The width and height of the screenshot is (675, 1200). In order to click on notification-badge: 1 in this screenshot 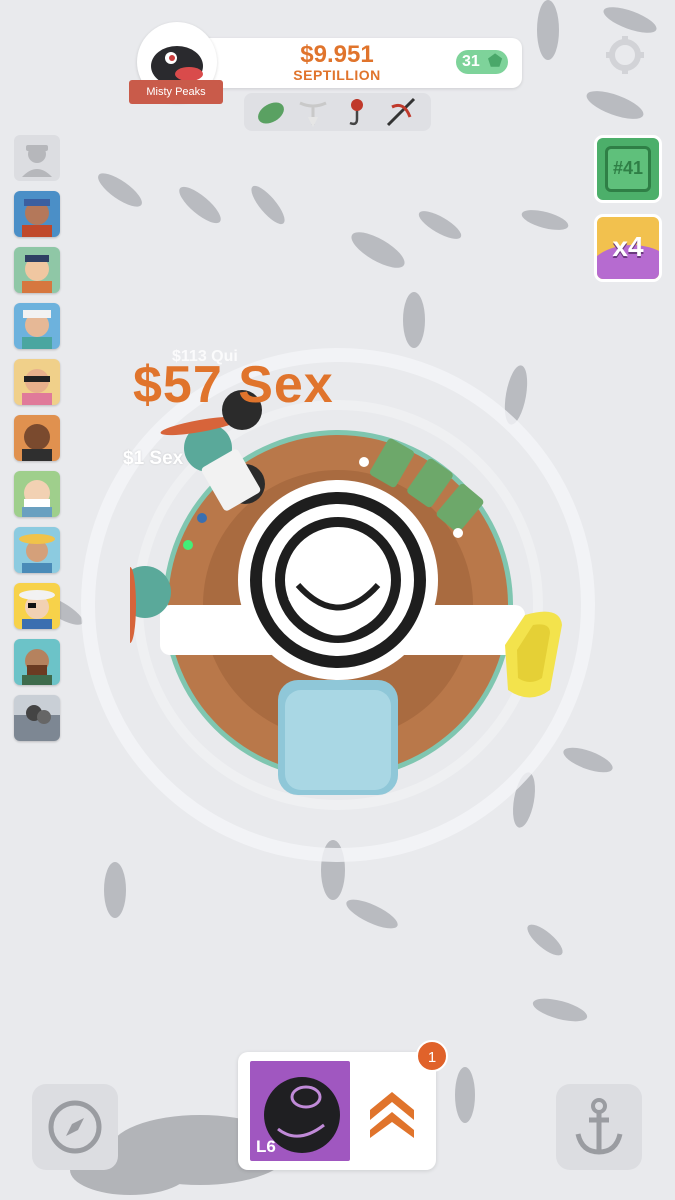, I will do `click(432, 1056)`.